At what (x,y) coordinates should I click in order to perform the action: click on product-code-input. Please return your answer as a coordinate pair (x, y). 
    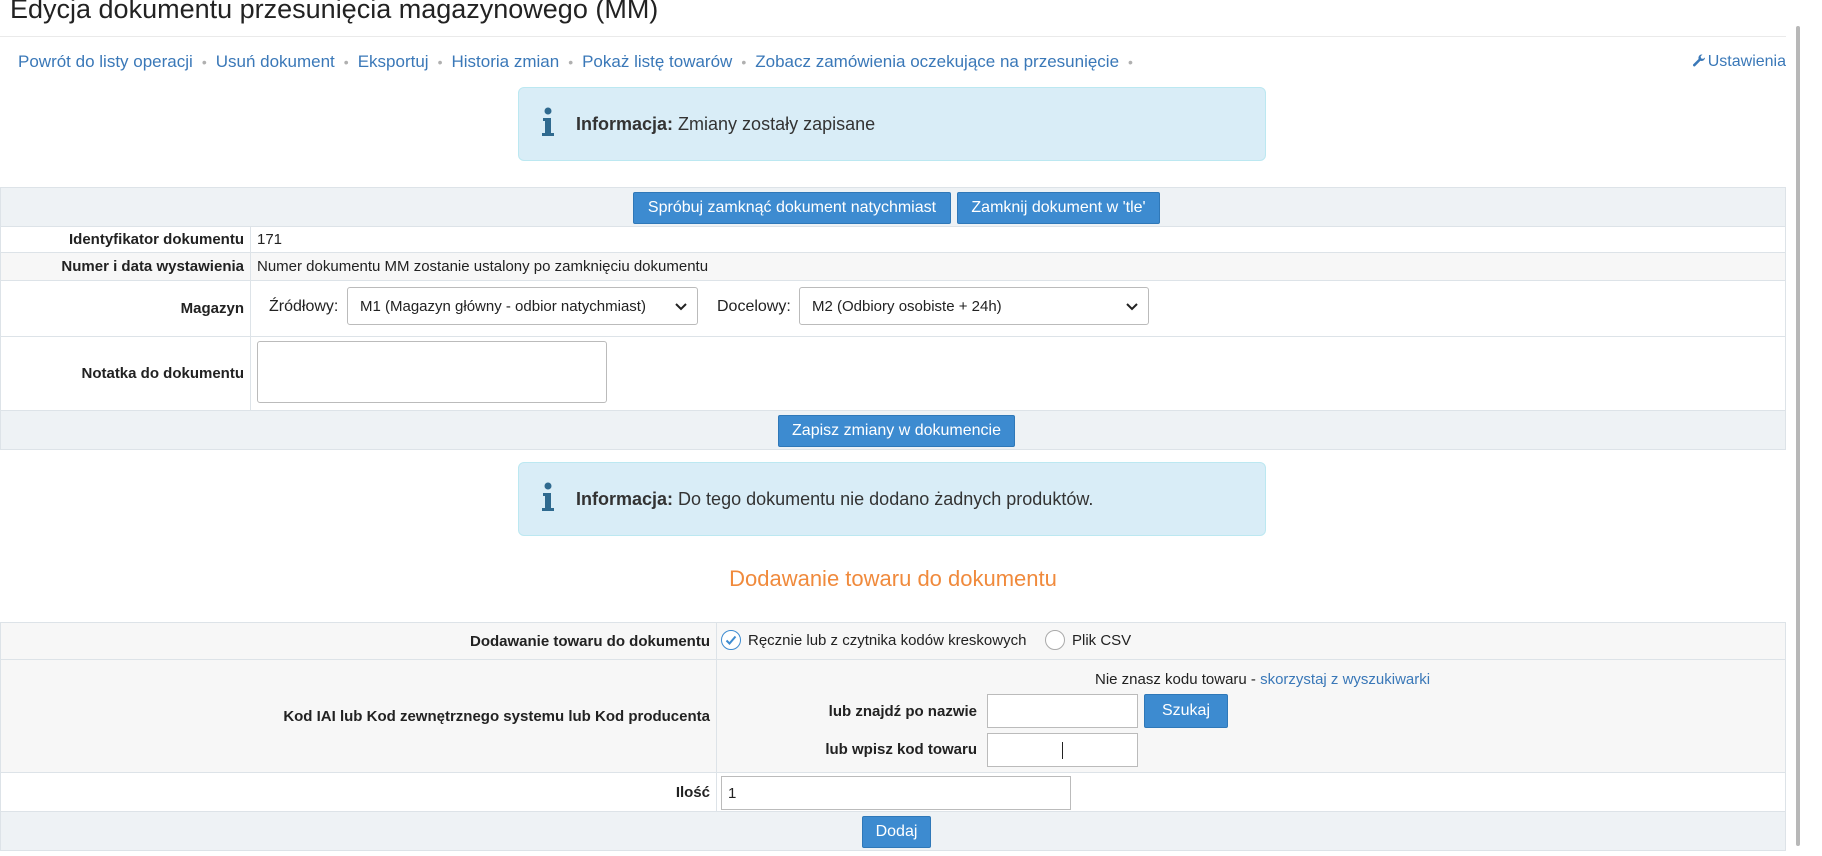
    Looking at the image, I should click on (1062, 750).